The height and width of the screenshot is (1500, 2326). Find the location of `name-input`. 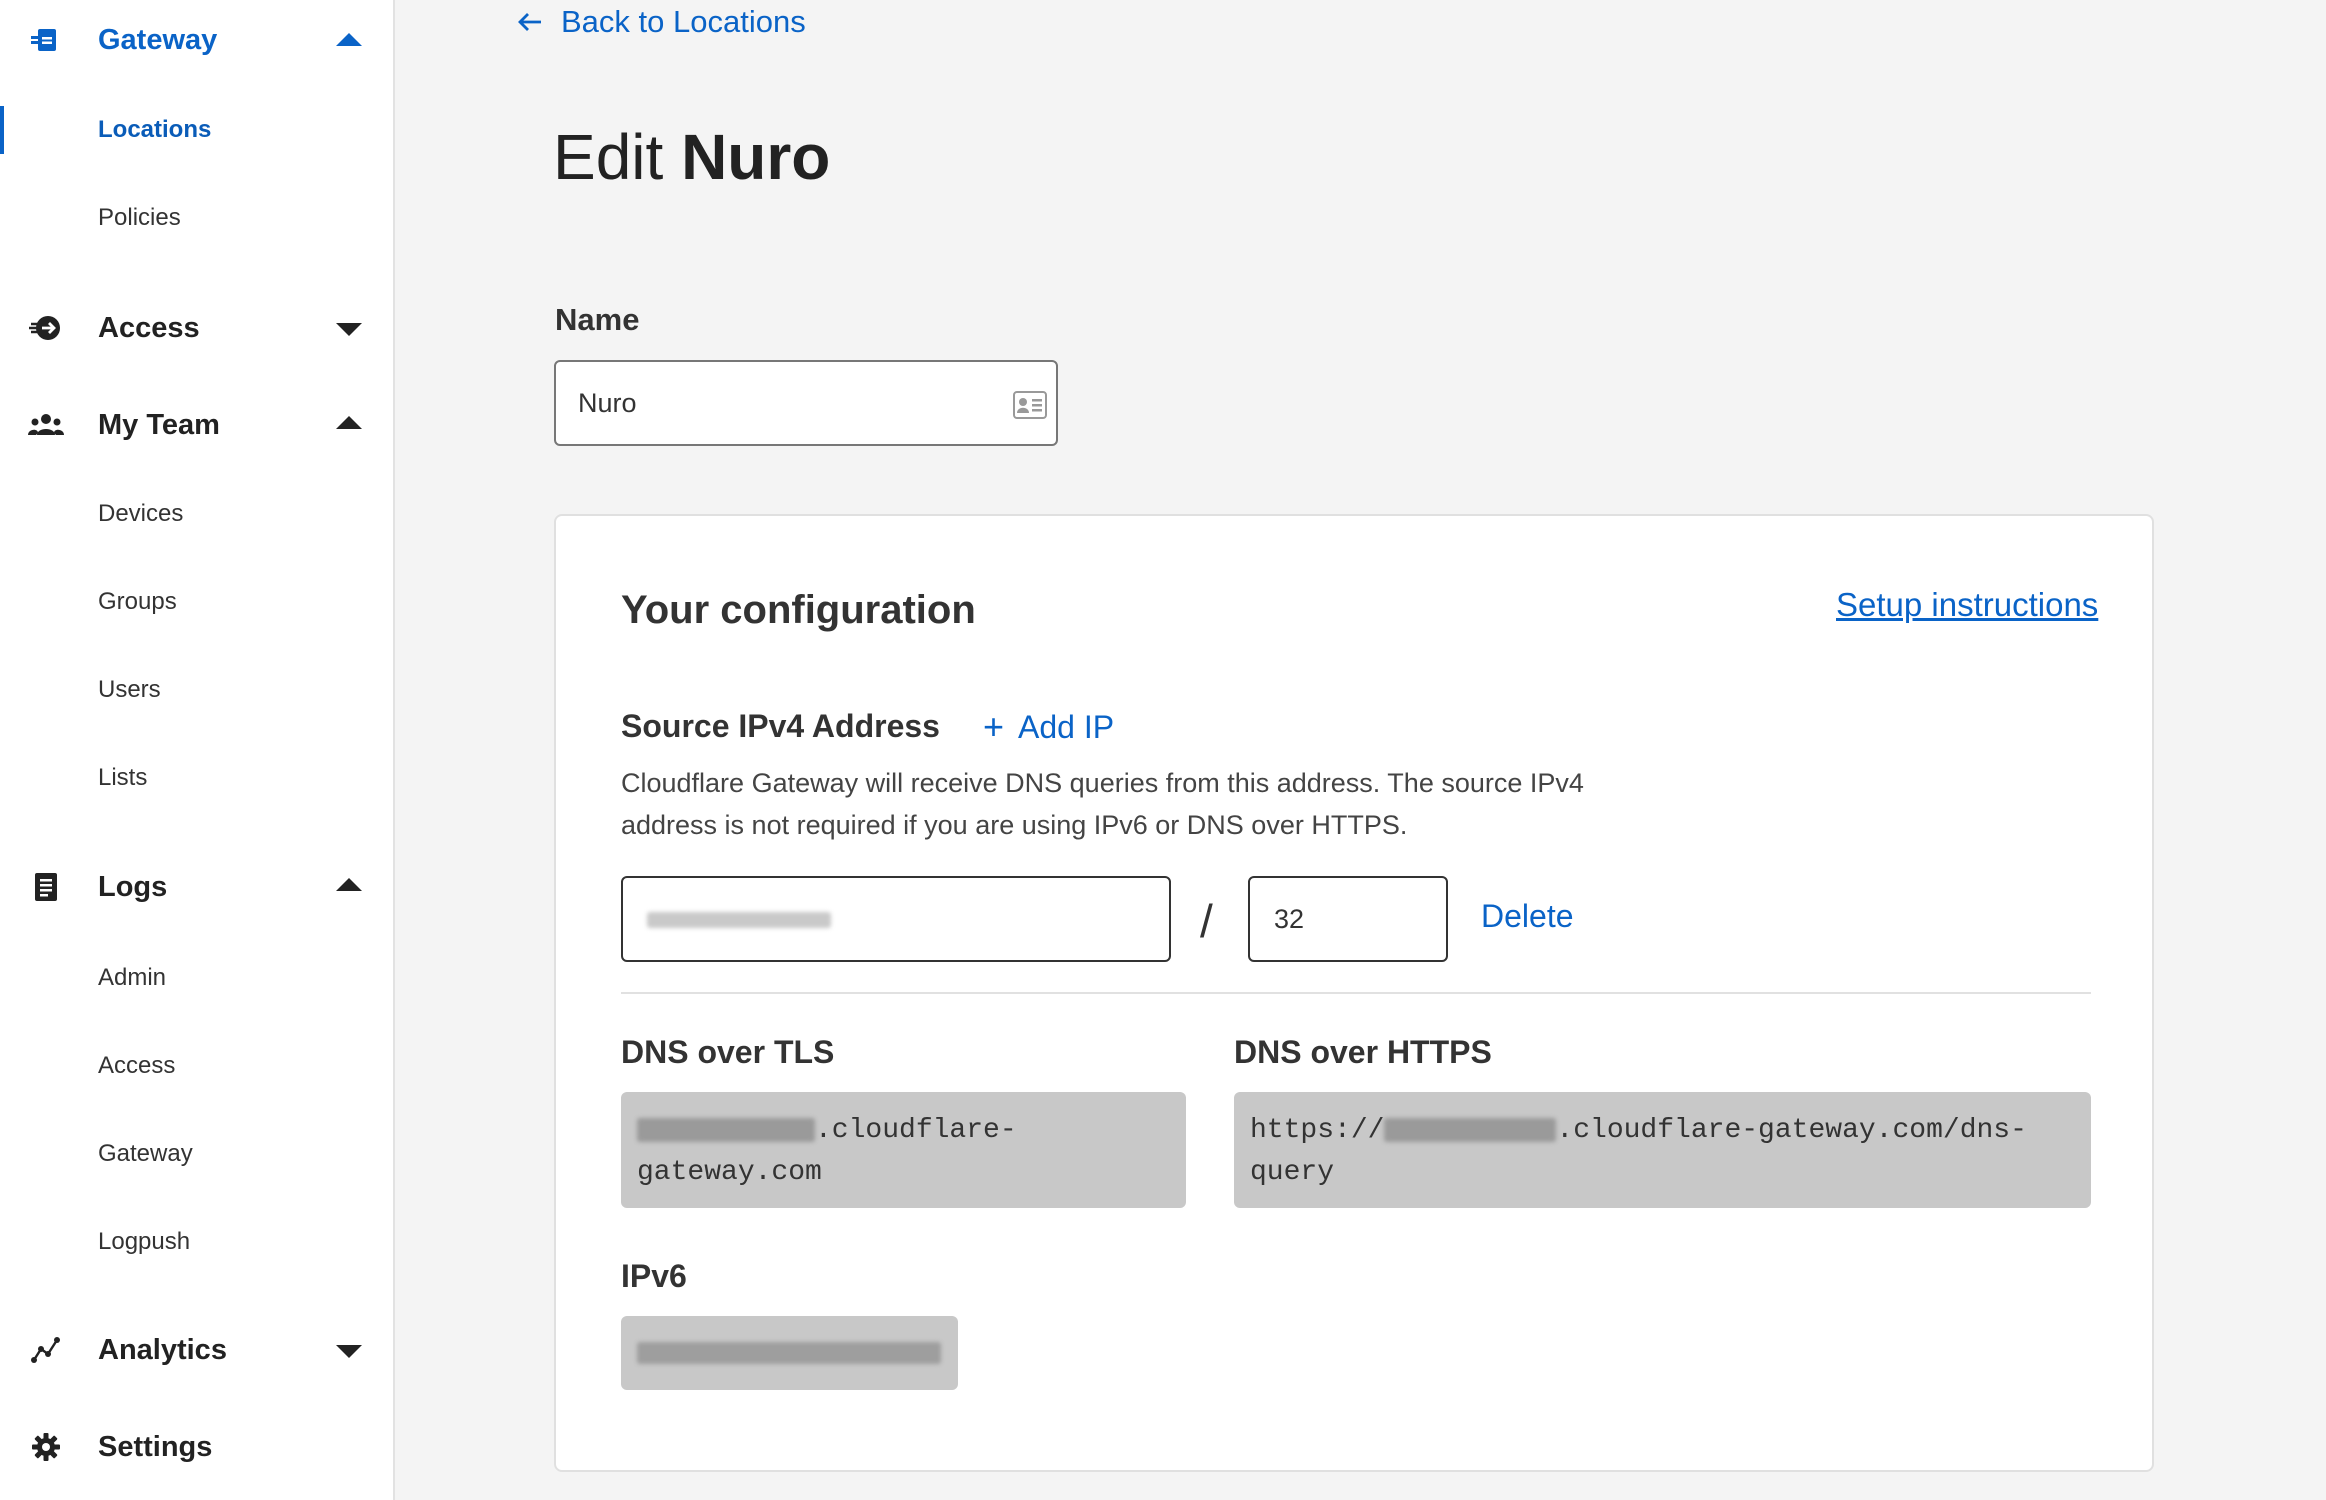

name-input is located at coordinates (788, 403).